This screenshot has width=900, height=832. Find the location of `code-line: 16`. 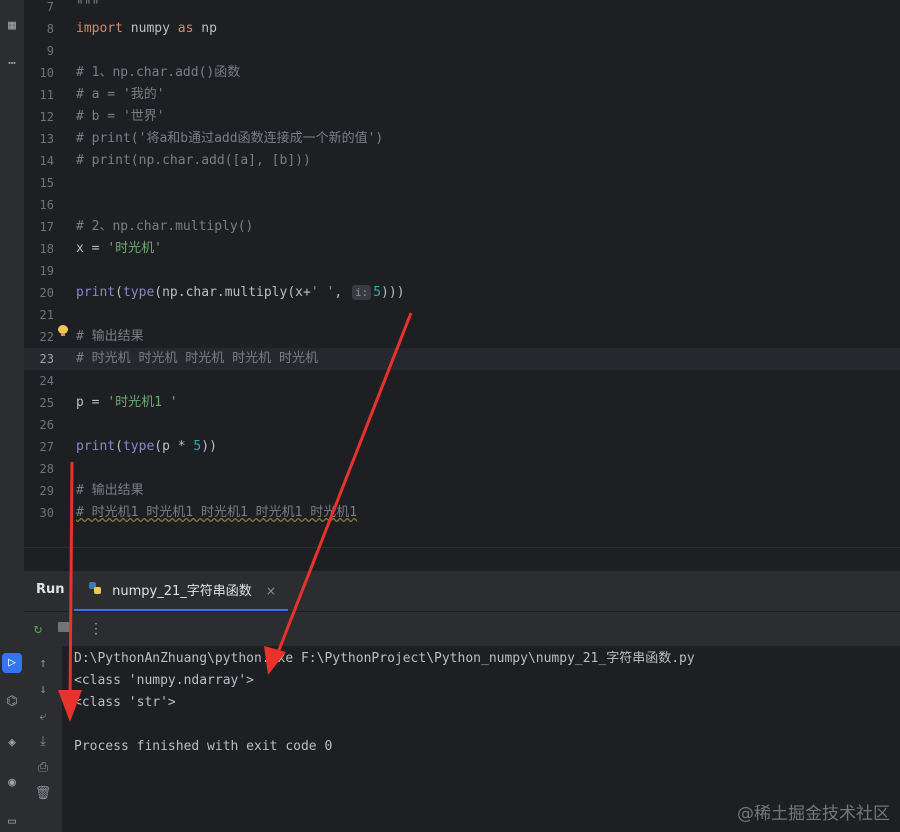

code-line: 16 is located at coordinates (462, 205).